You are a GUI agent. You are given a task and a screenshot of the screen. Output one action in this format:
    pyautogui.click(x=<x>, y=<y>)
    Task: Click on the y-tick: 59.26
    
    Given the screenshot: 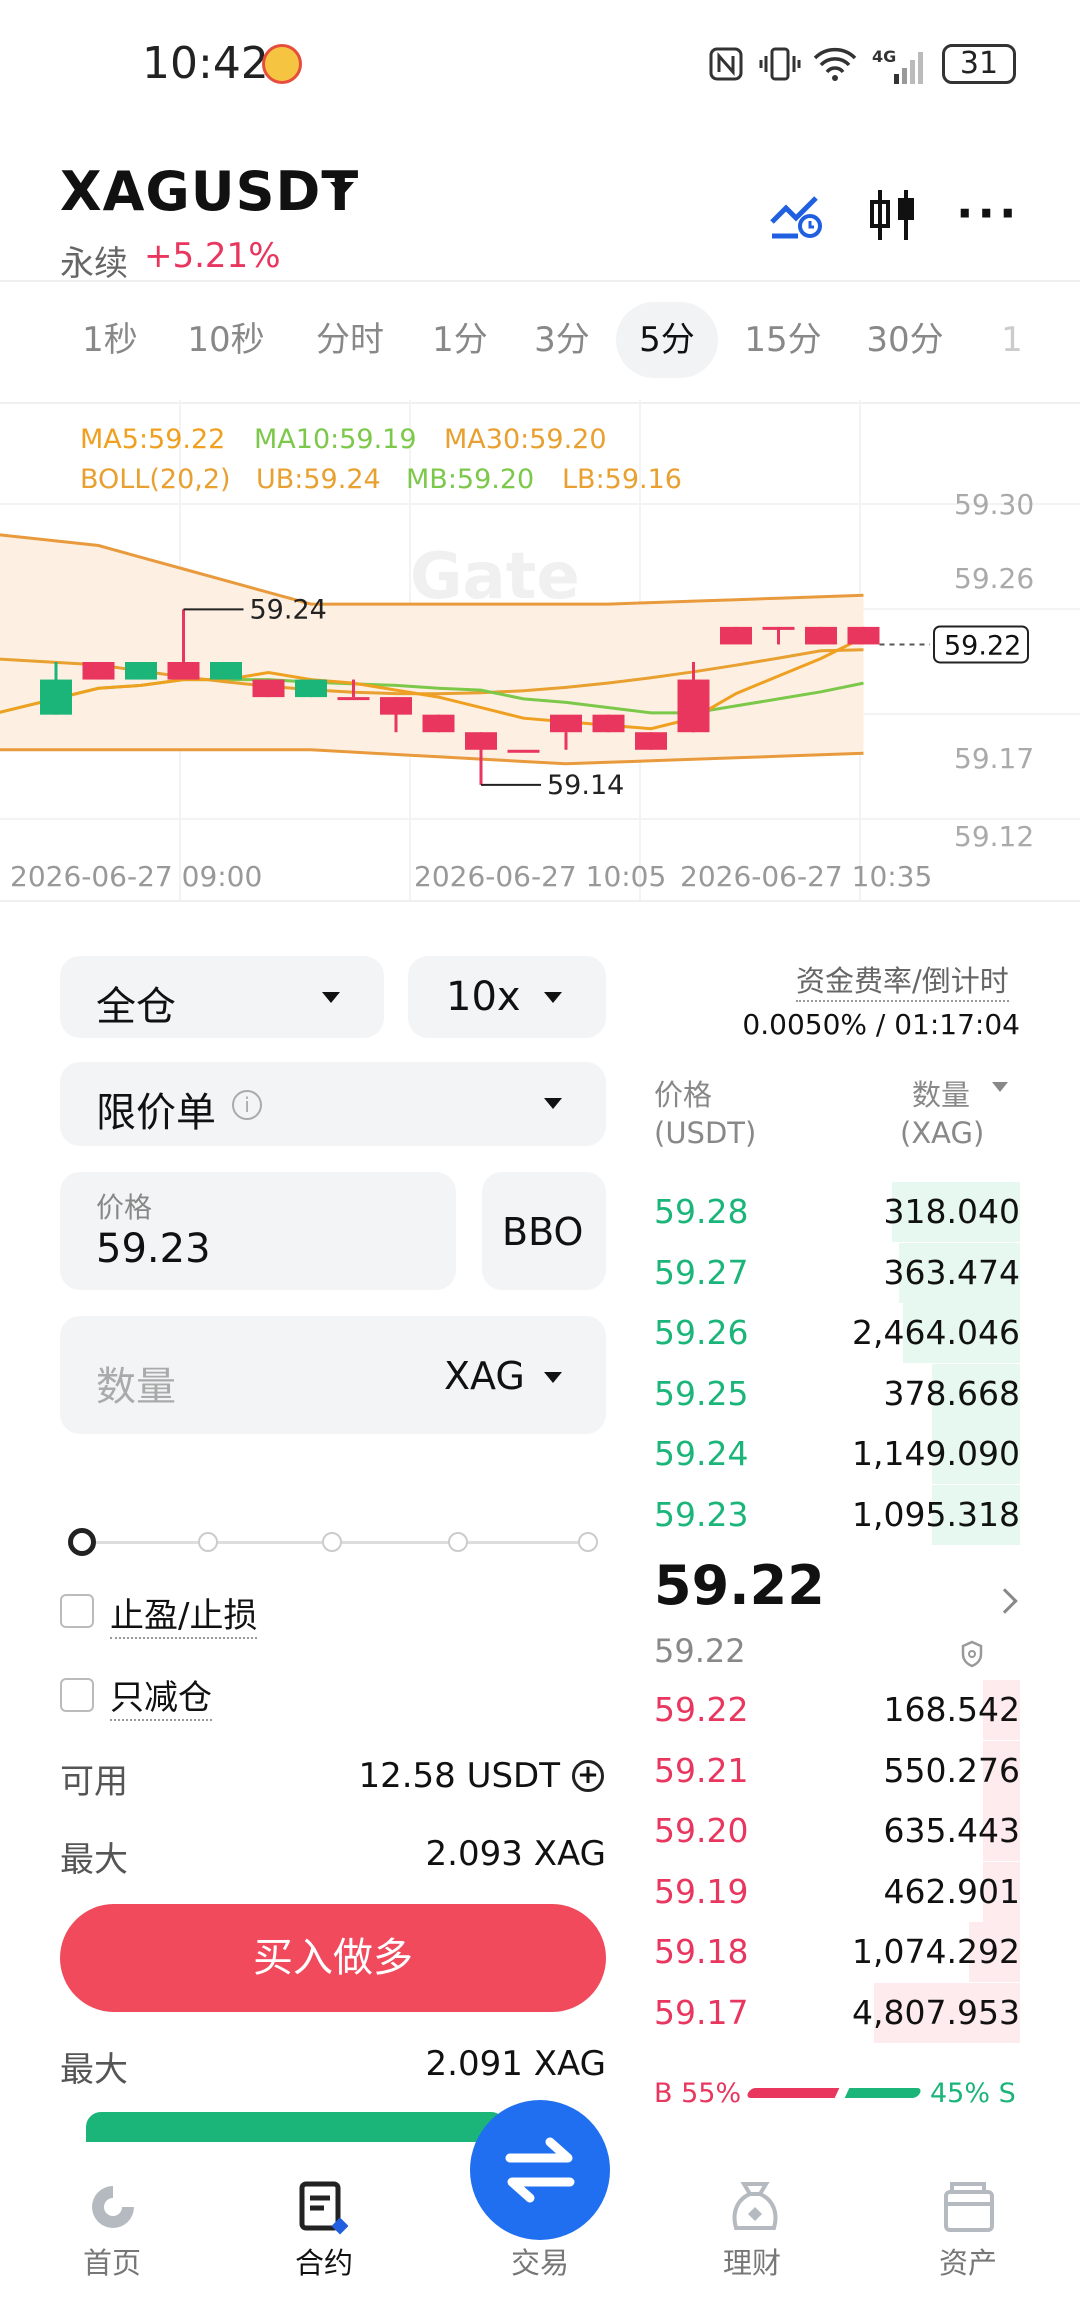 What is the action you would take?
    pyautogui.click(x=994, y=578)
    